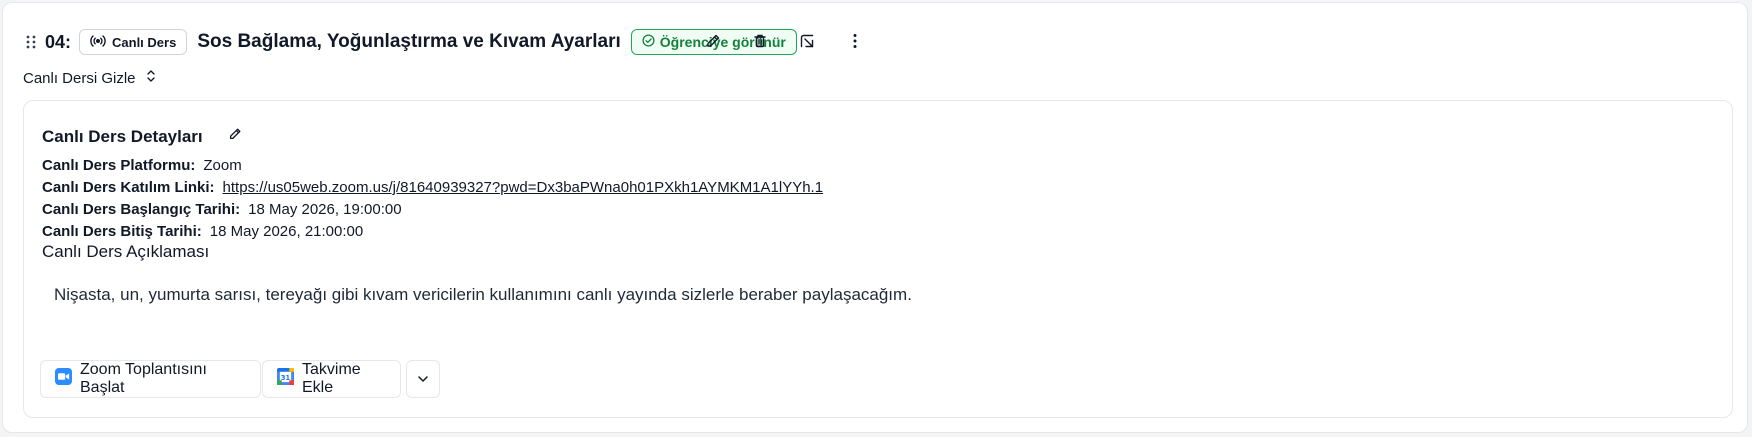  I want to click on broadcast-icon, so click(98, 42).